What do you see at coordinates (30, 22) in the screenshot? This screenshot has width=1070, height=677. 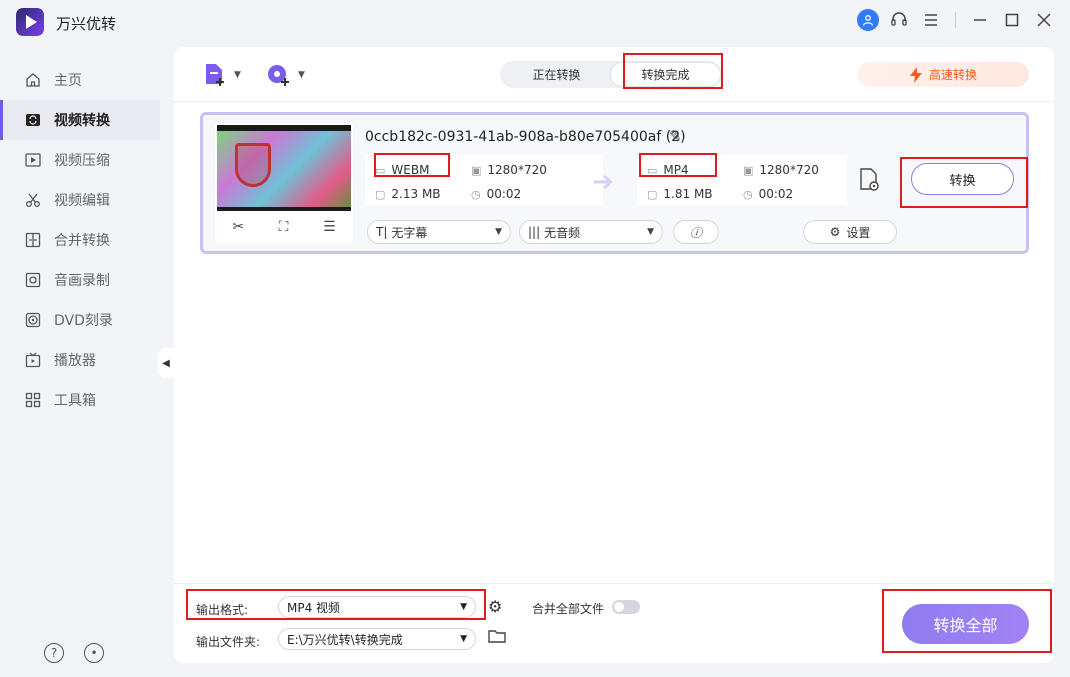 I see `app-logo` at bounding box center [30, 22].